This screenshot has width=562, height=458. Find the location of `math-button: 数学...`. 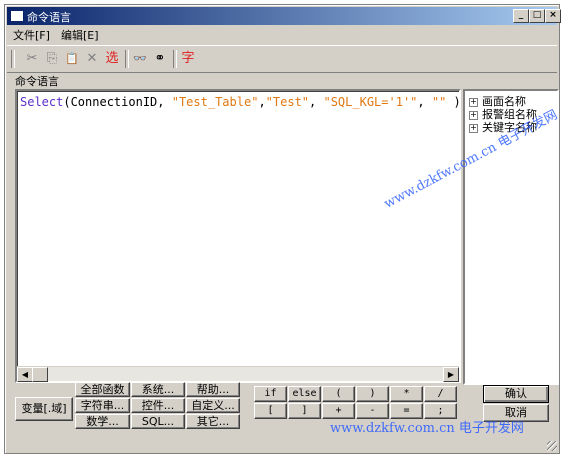

math-button: 数学... is located at coordinates (102, 421).